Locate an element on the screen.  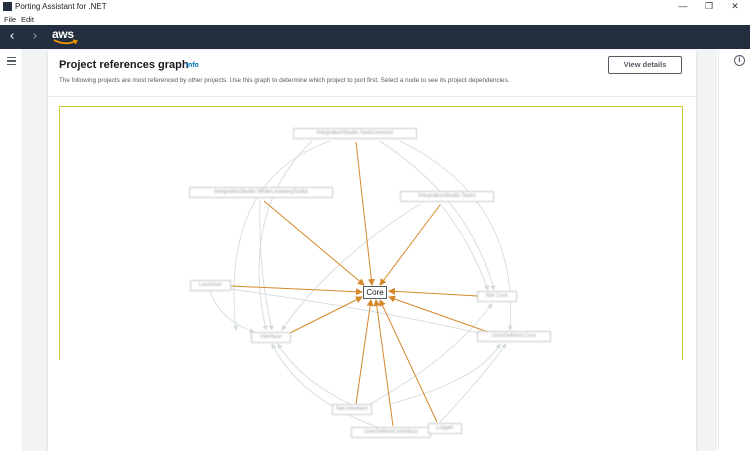
graph-node: Launcher is located at coordinates (210, 285).